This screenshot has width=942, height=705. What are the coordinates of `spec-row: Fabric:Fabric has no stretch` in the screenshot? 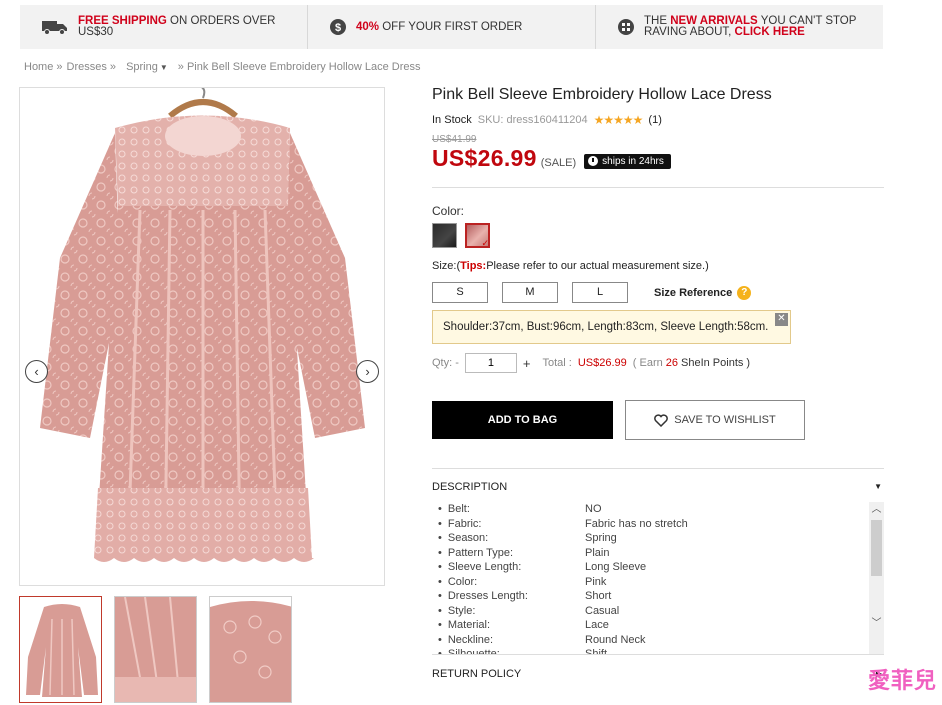 It's located at (658, 524).